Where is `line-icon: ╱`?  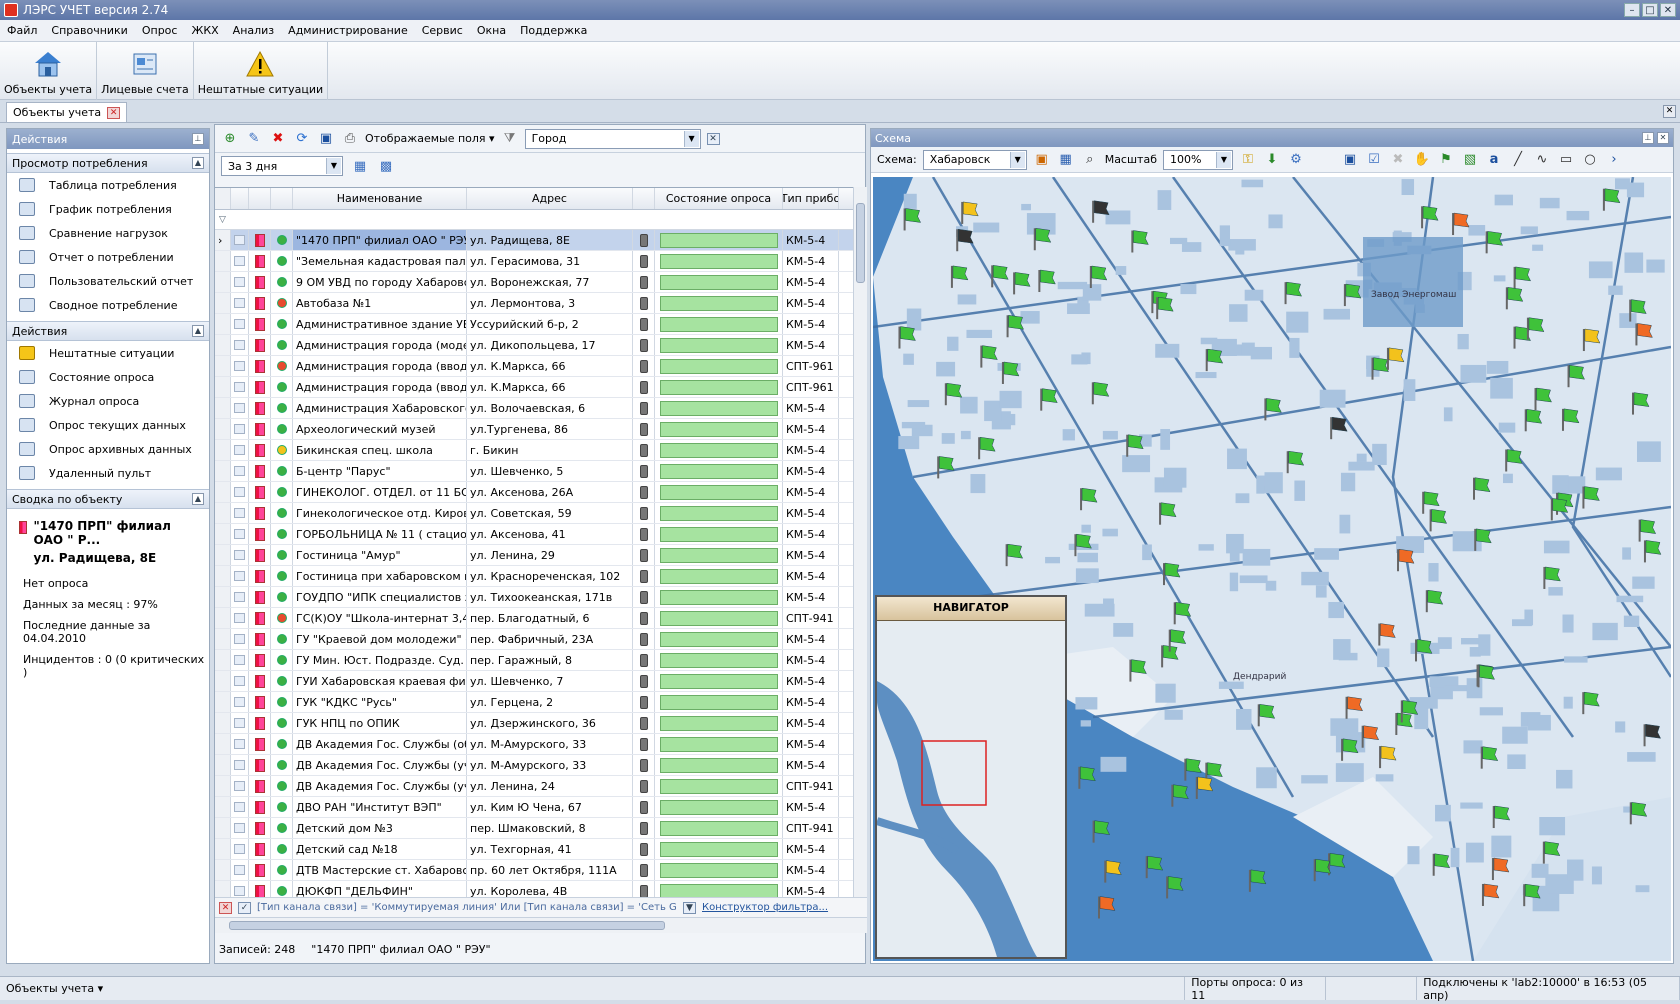 line-icon: ╱ is located at coordinates (1518, 160).